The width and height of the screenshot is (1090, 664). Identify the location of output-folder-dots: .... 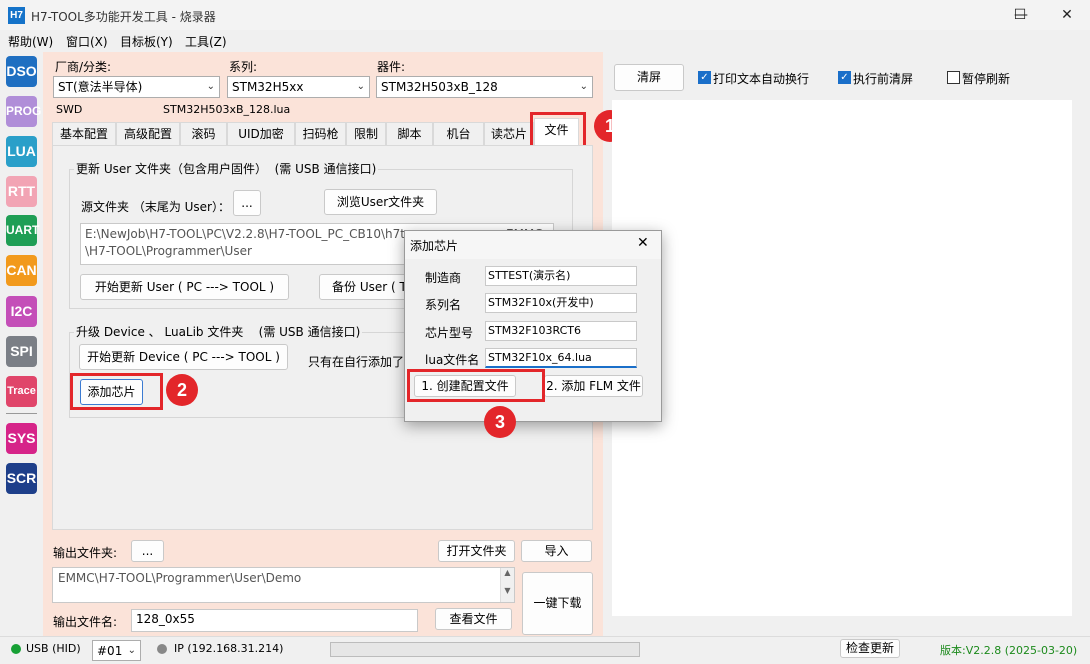
(147, 551).